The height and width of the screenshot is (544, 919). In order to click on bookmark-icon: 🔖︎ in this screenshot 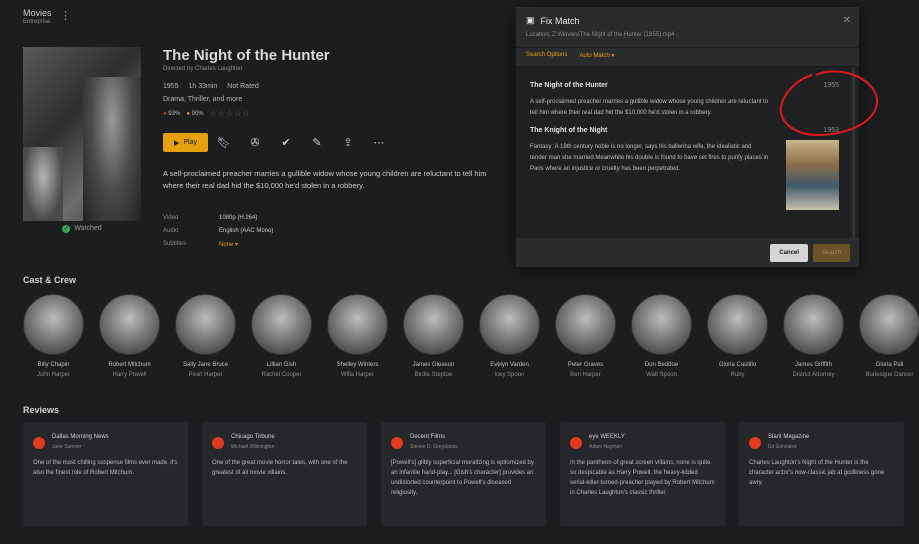, I will do `click(224, 142)`.